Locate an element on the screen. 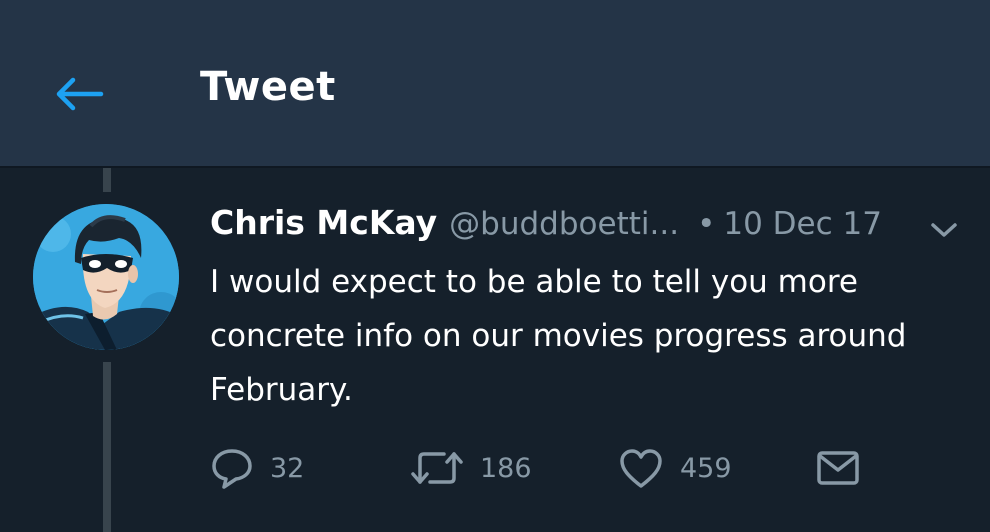 This screenshot has width=990, height=532. back-button is located at coordinates (79, 94).